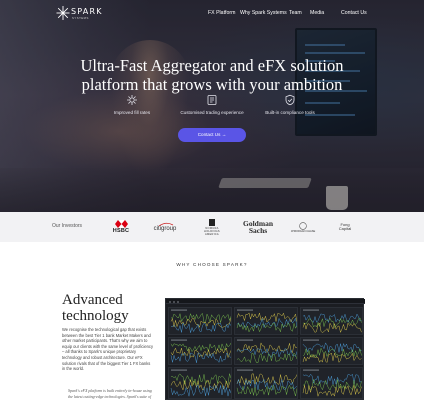 This screenshot has height=400, width=424. What do you see at coordinates (212, 135) in the screenshot?
I see `contact-us-button: Contact Us →` at bounding box center [212, 135].